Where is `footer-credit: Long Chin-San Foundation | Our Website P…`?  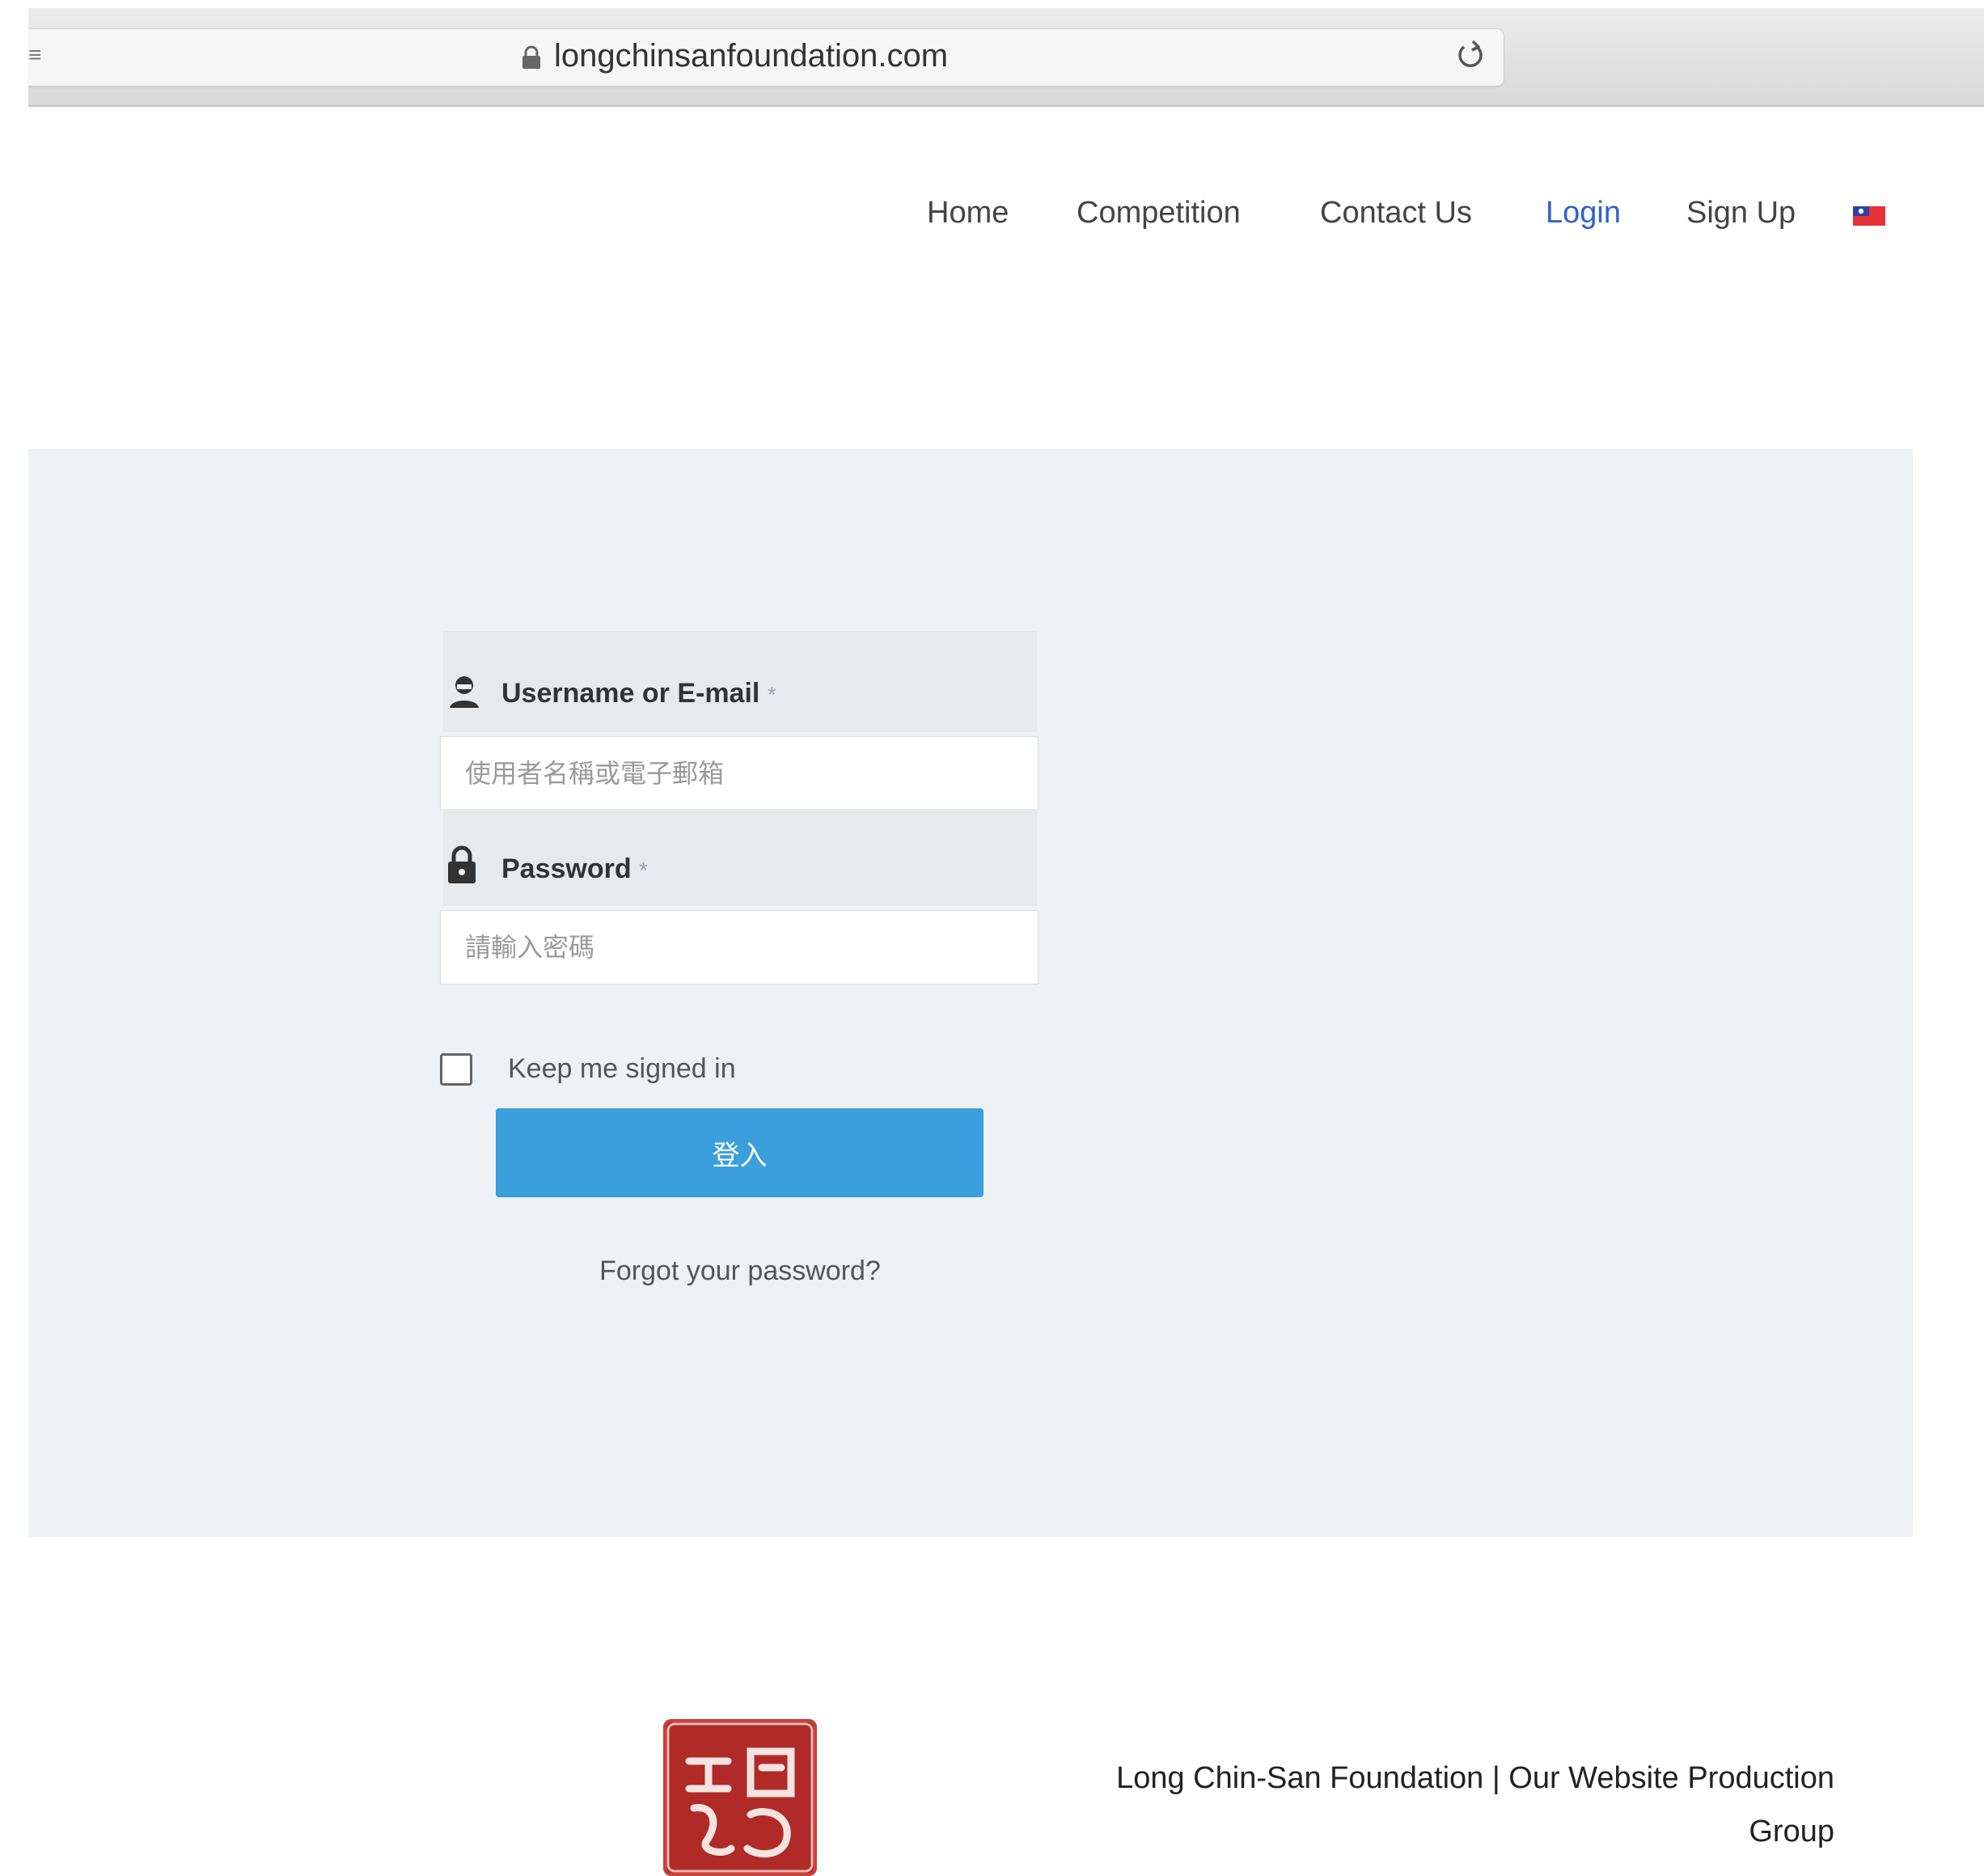
footer-credit: Long Chin-San Foundation | Our Website P… is located at coordinates (1442, 1804).